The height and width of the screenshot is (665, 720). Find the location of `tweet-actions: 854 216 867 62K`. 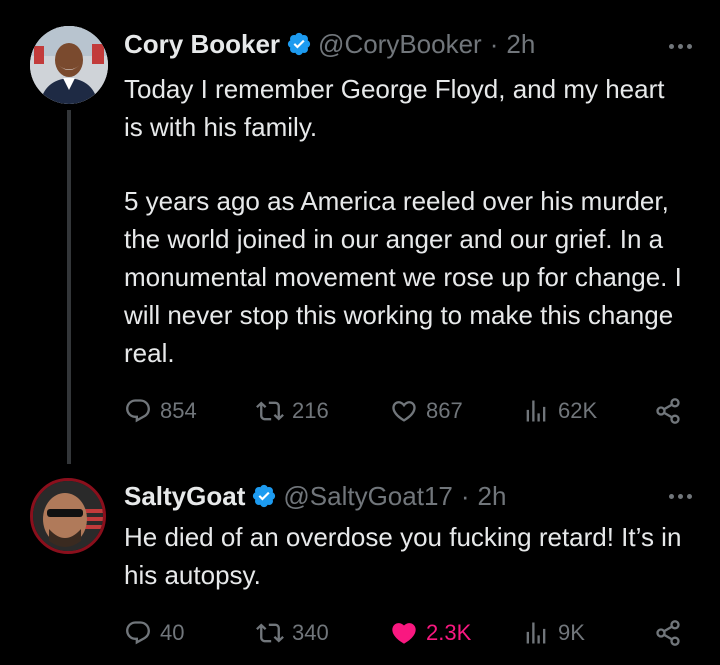

tweet-actions: 854 216 867 62K is located at coordinates (409, 411).